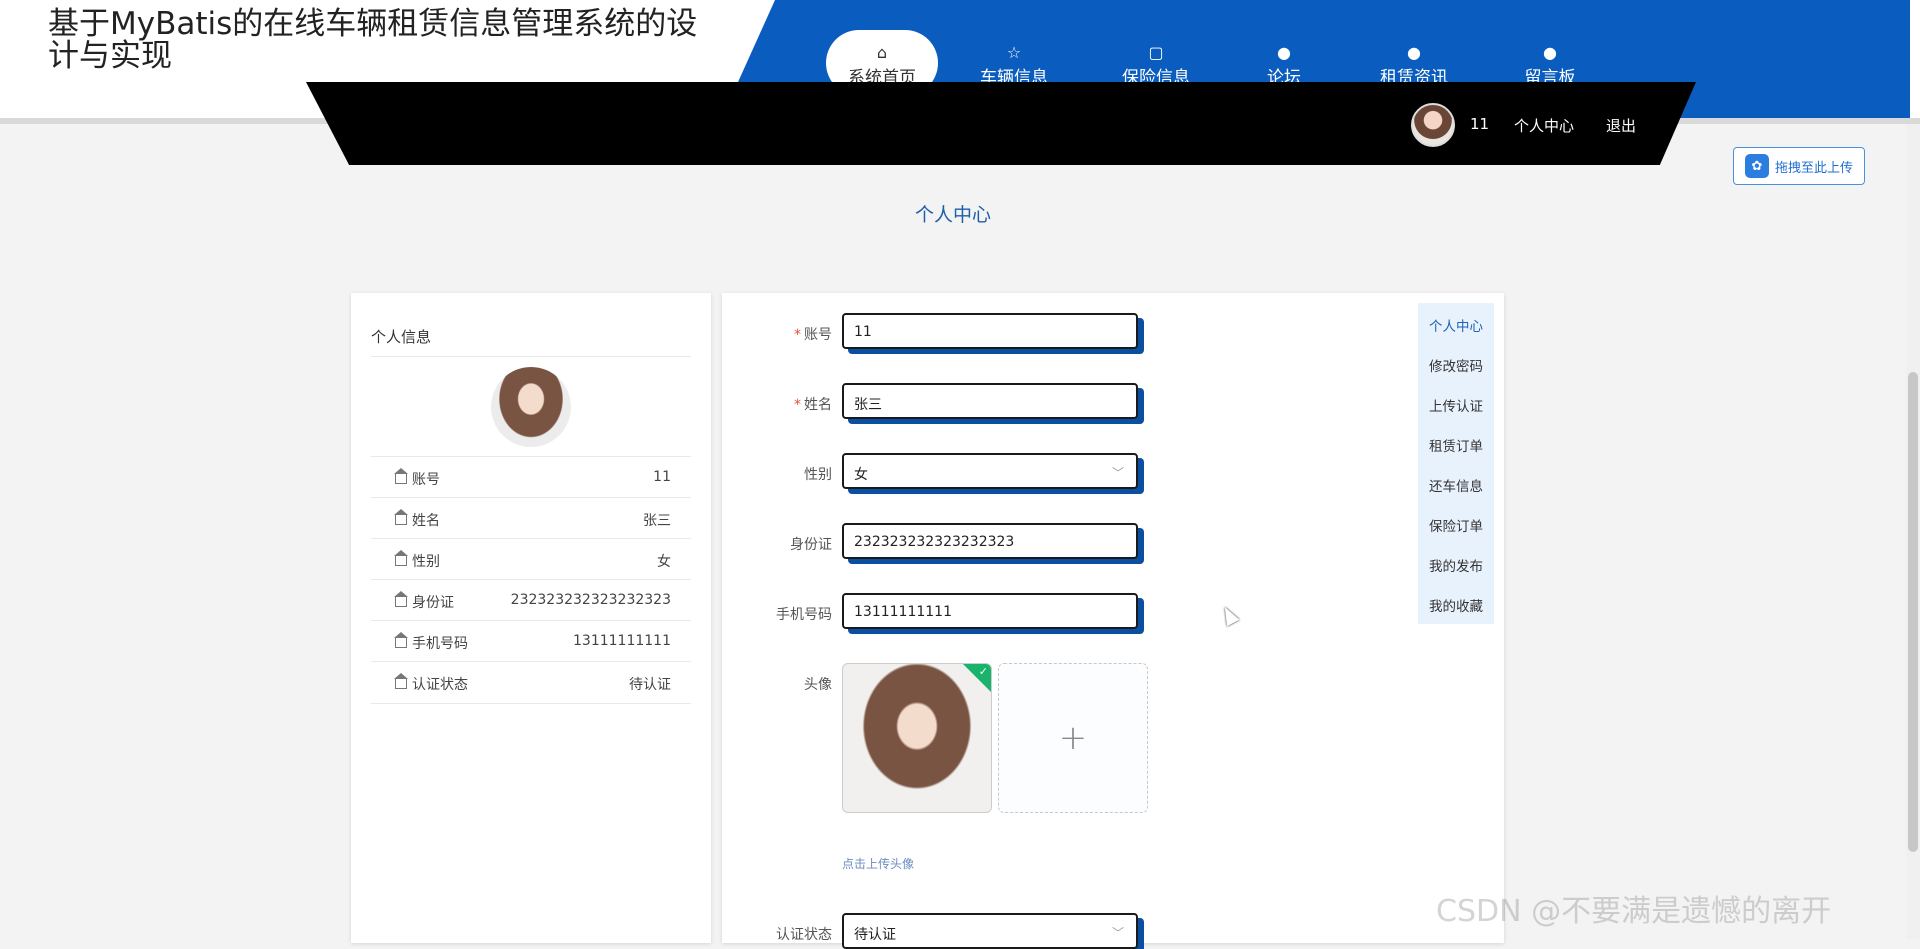  What do you see at coordinates (1813, 168) in the screenshot?
I see `drag-upload-label: 拖拽至此上传` at bounding box center [1813, 168].